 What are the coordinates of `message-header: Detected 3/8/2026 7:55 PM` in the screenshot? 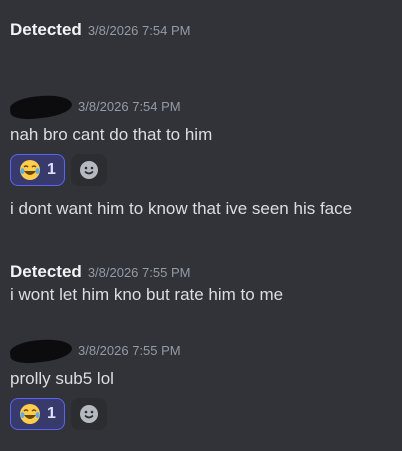 It's located at (146, 272).